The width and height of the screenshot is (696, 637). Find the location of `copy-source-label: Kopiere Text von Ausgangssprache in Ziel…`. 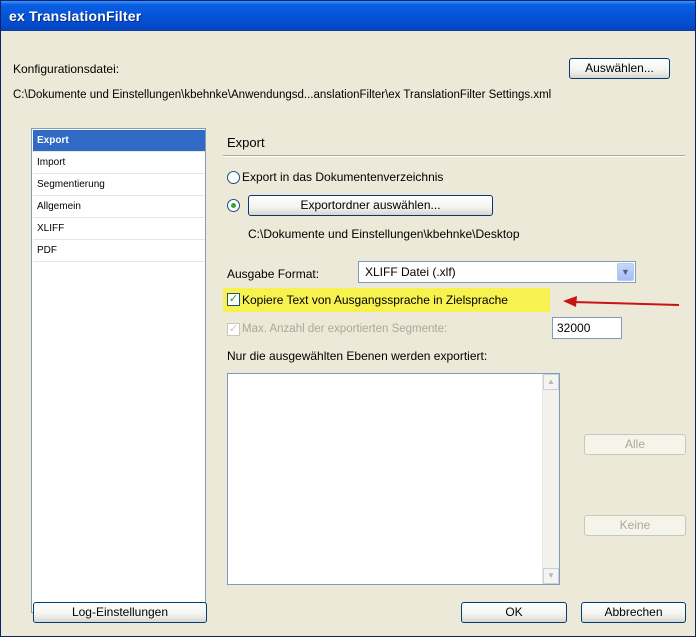

copy-source-label: Kopiere Text von Ausgangssprache in Ziel… is located at coordinates (375, 300).